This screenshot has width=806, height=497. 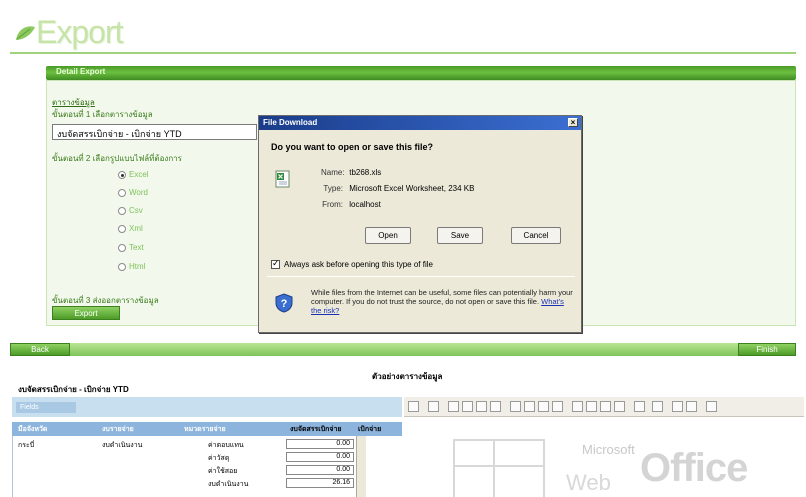 I want to click on format-label: Html, so click(x=137, y=266).